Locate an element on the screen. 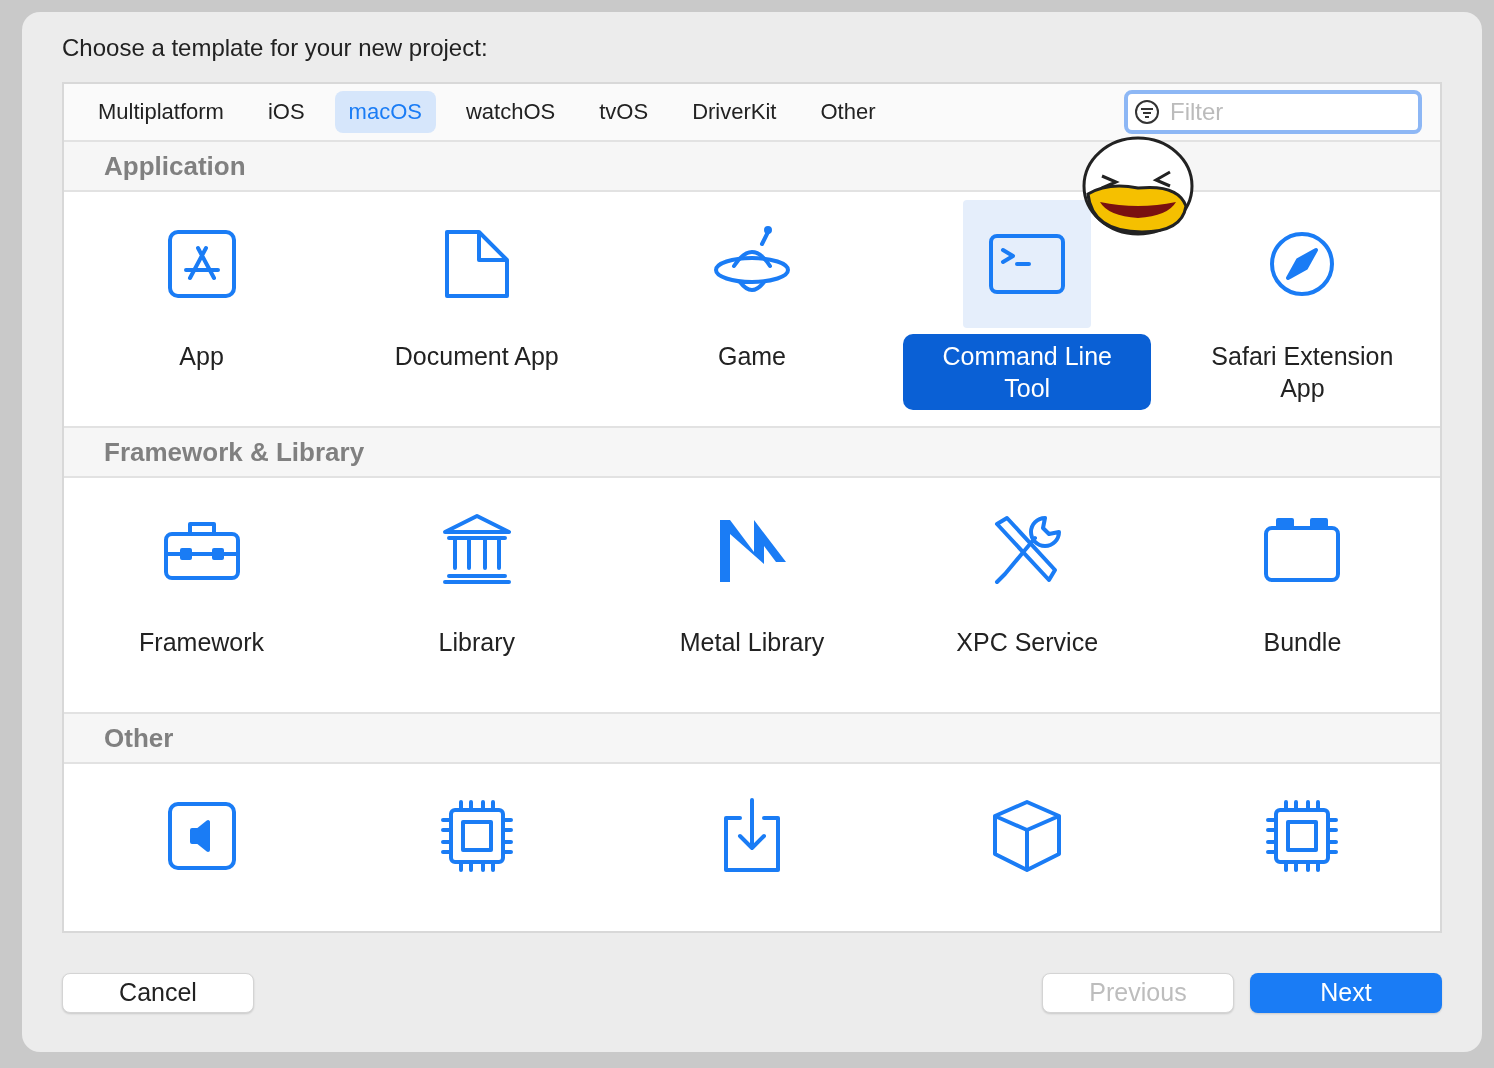 This screenshot has width=1494, height=1068. section-title: Framework & Library is located at coordinates (234, 452).